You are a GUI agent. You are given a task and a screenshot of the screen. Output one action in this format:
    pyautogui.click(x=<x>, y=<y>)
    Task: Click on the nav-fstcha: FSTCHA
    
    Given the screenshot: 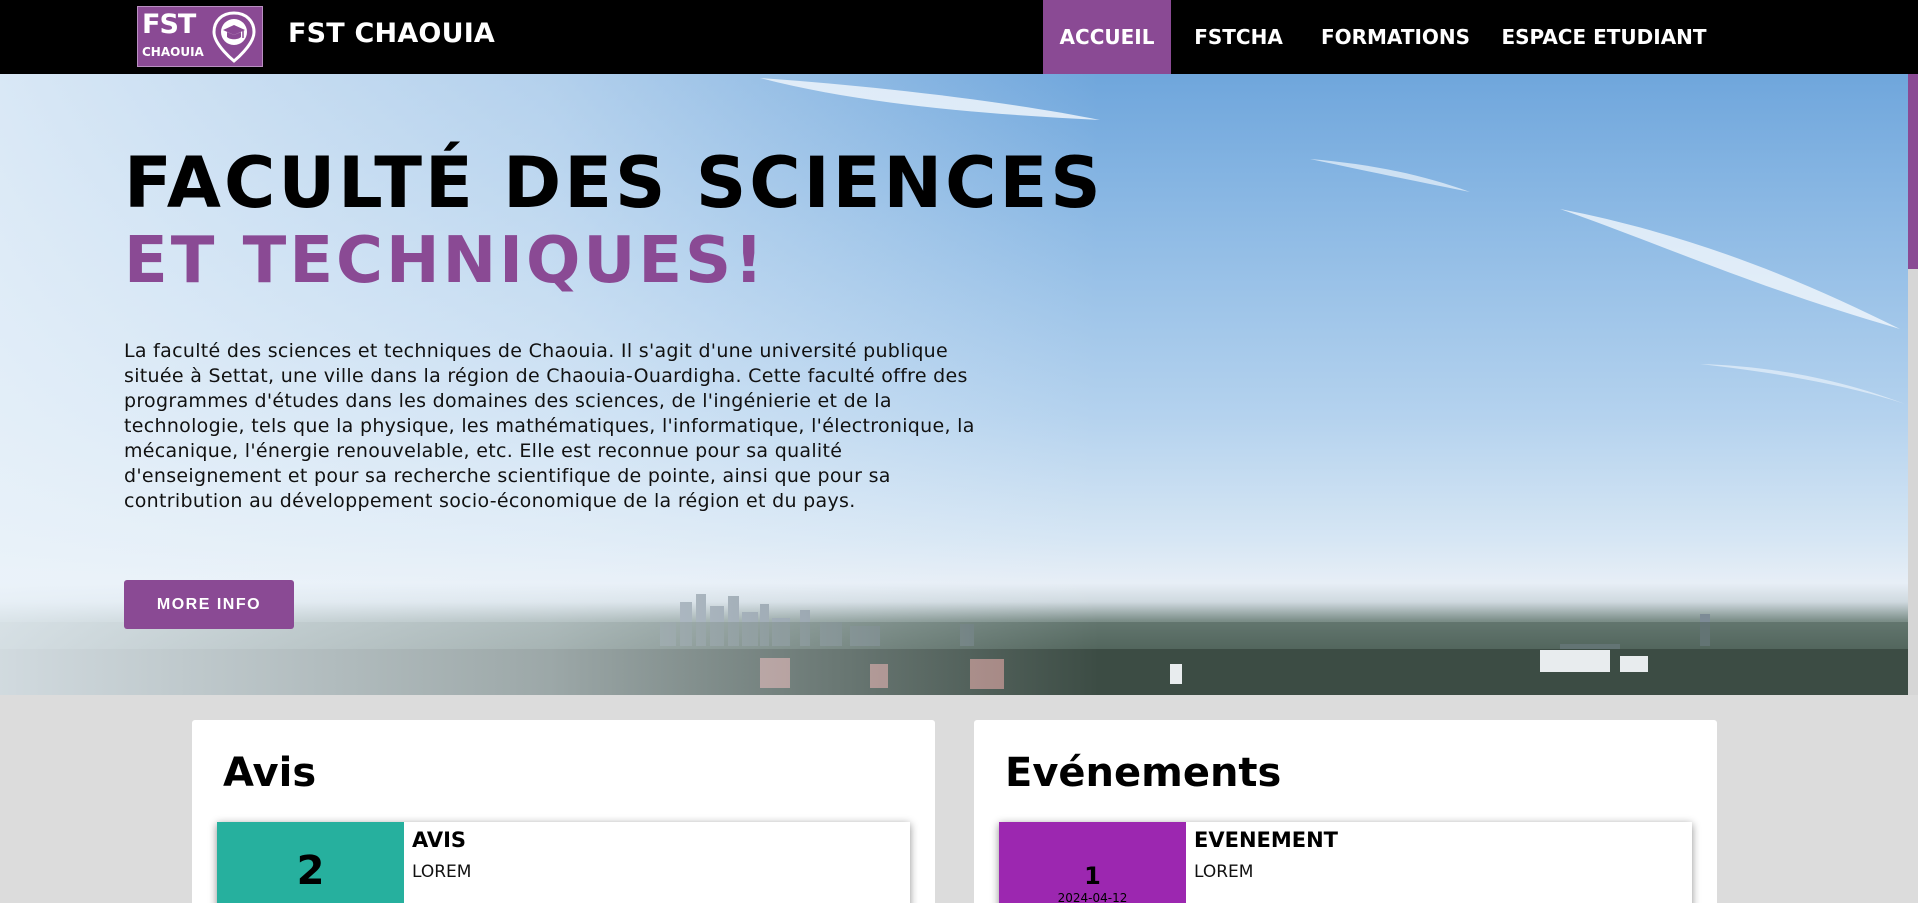 What is the action you would take?
    pyautogui.click(x=1238, y=37)
    